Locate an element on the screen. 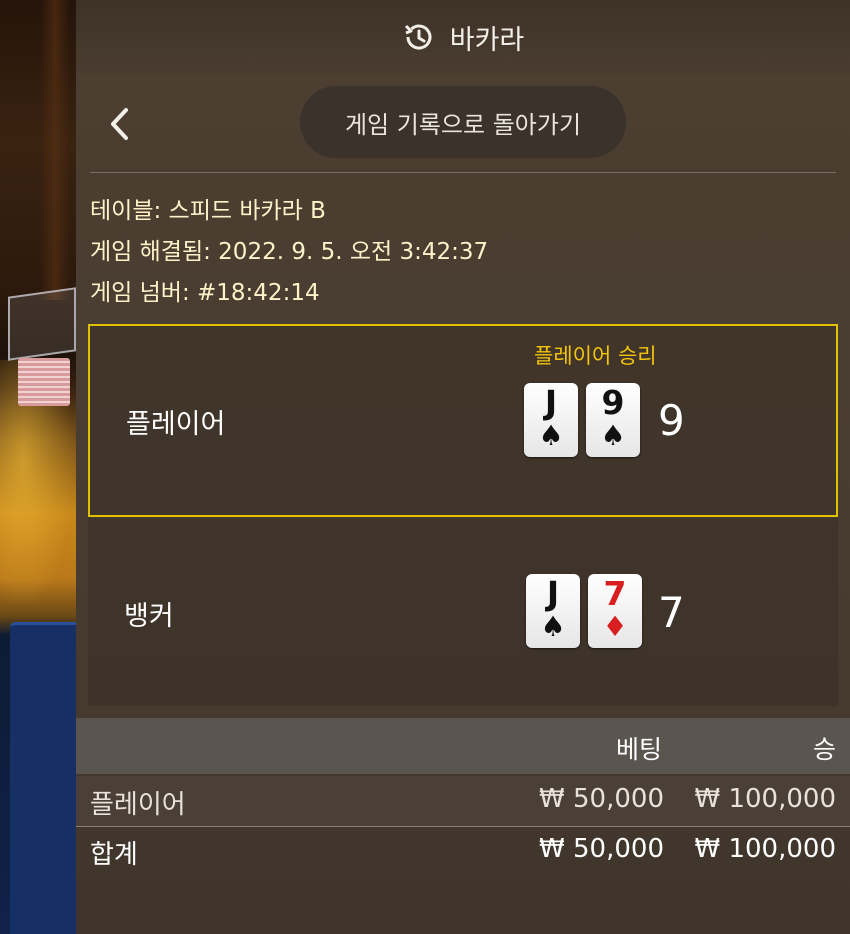  playing-card: 9 ♠ is located at coordinates (613, 420).